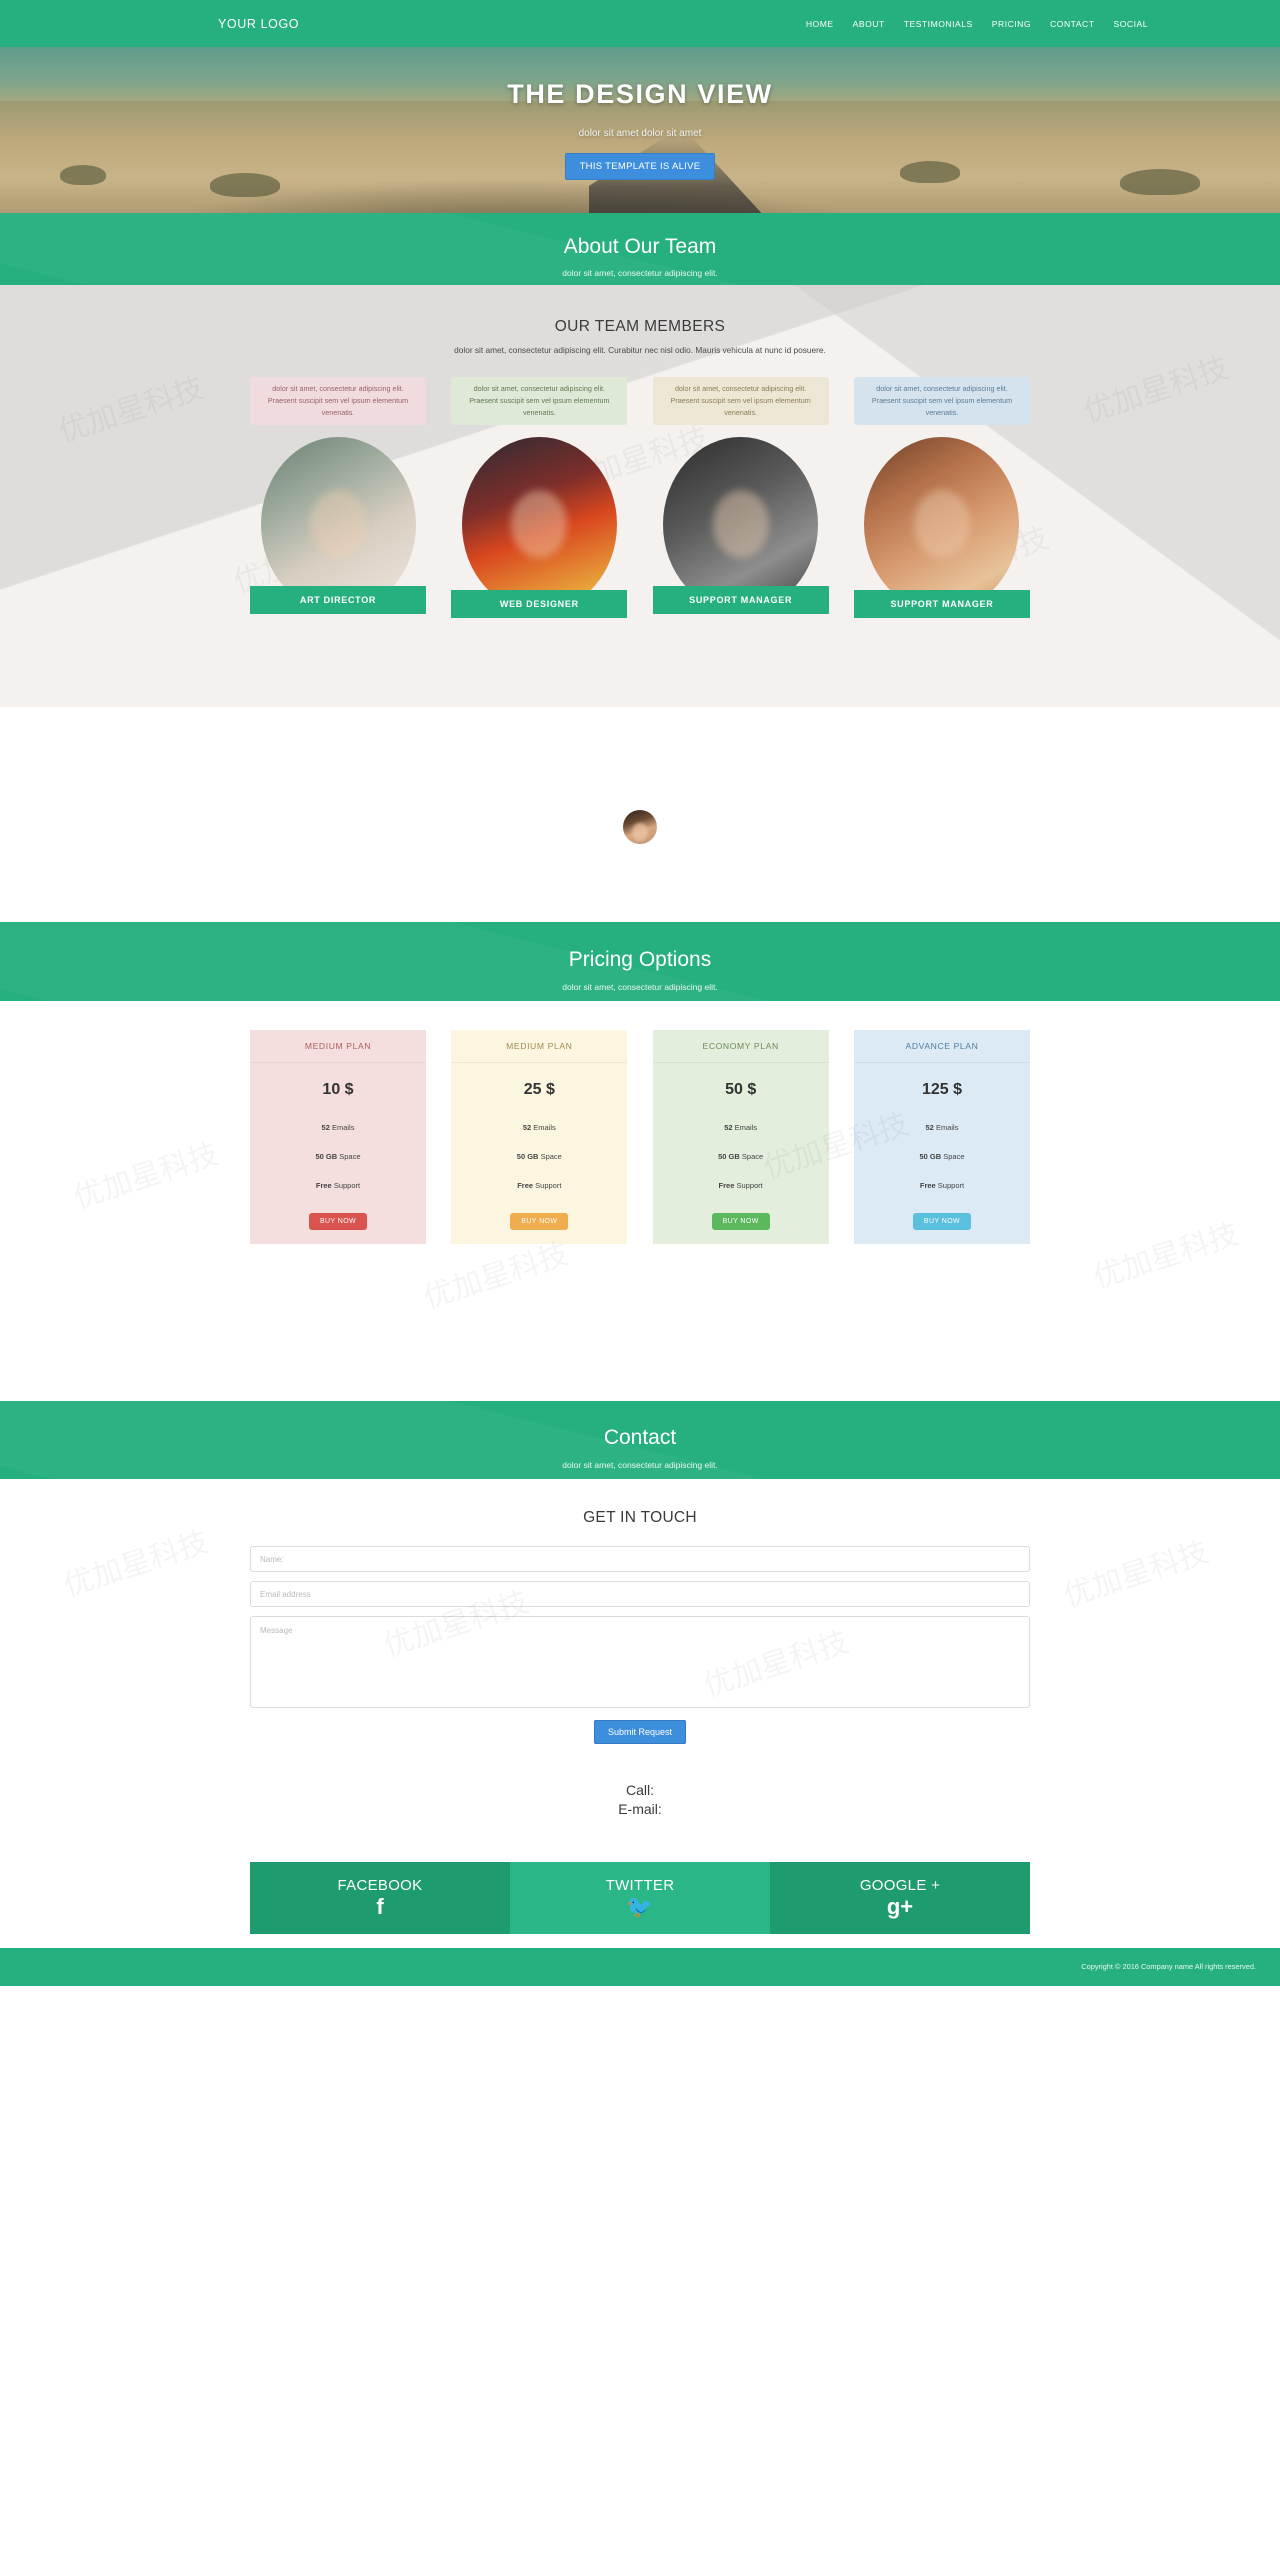 Image resolution: width=1280 pixels, height=2561 pixels. What do you see at coordinates (1011, 24) in the screenshot?
I see `nav-item-pricing: PRICING` at bounding box center [1011, 24].